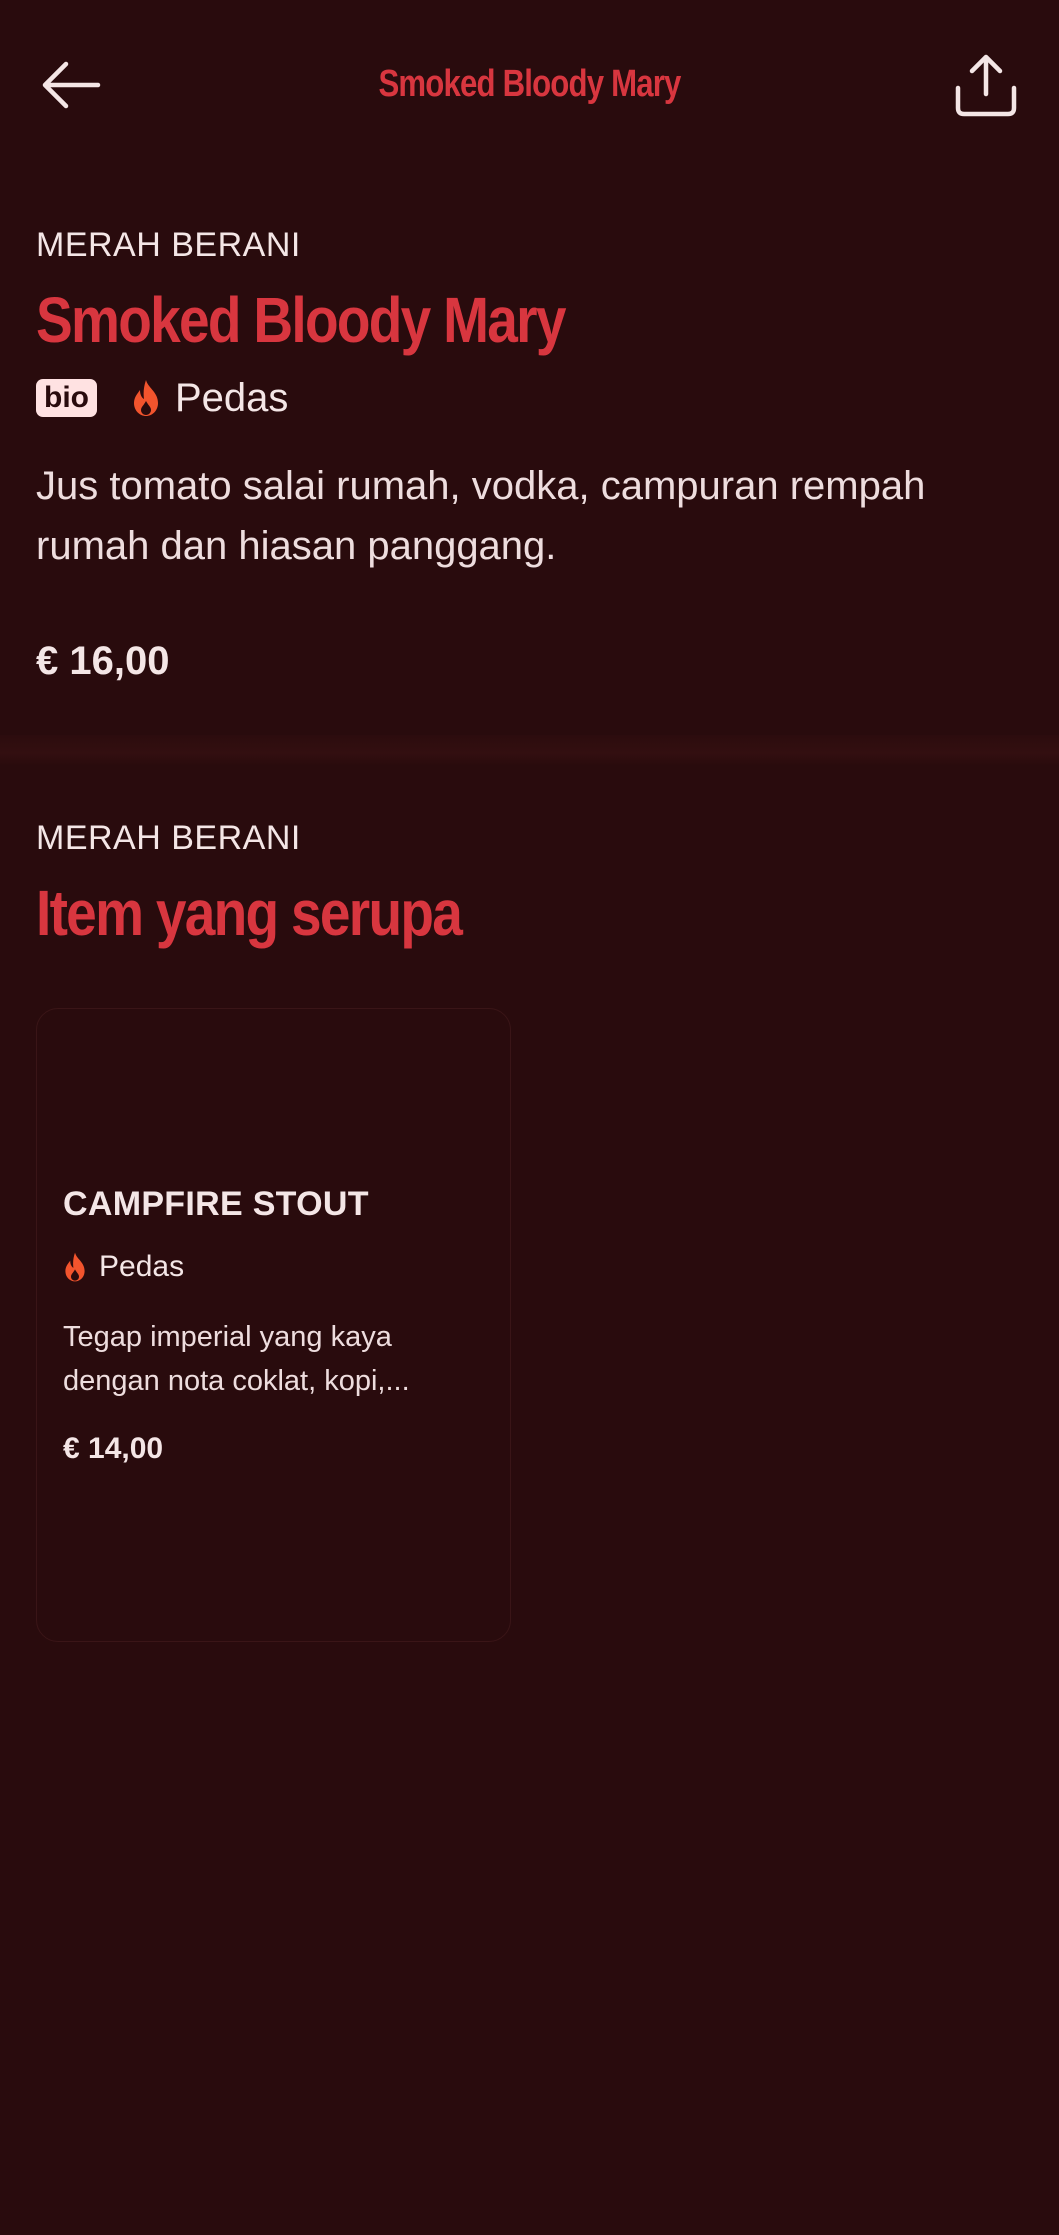 The height and width of the screenshot is (2235, 1059). I want to click on spice-label: Pedas, so click(232, 398).